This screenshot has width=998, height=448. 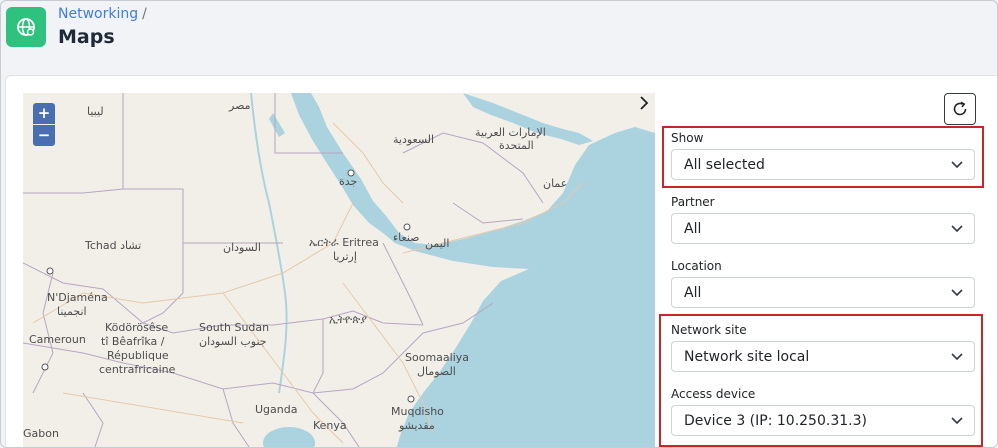 I want to click on breadcrumb-networking-link: Networking, so click(x=98, y=14).